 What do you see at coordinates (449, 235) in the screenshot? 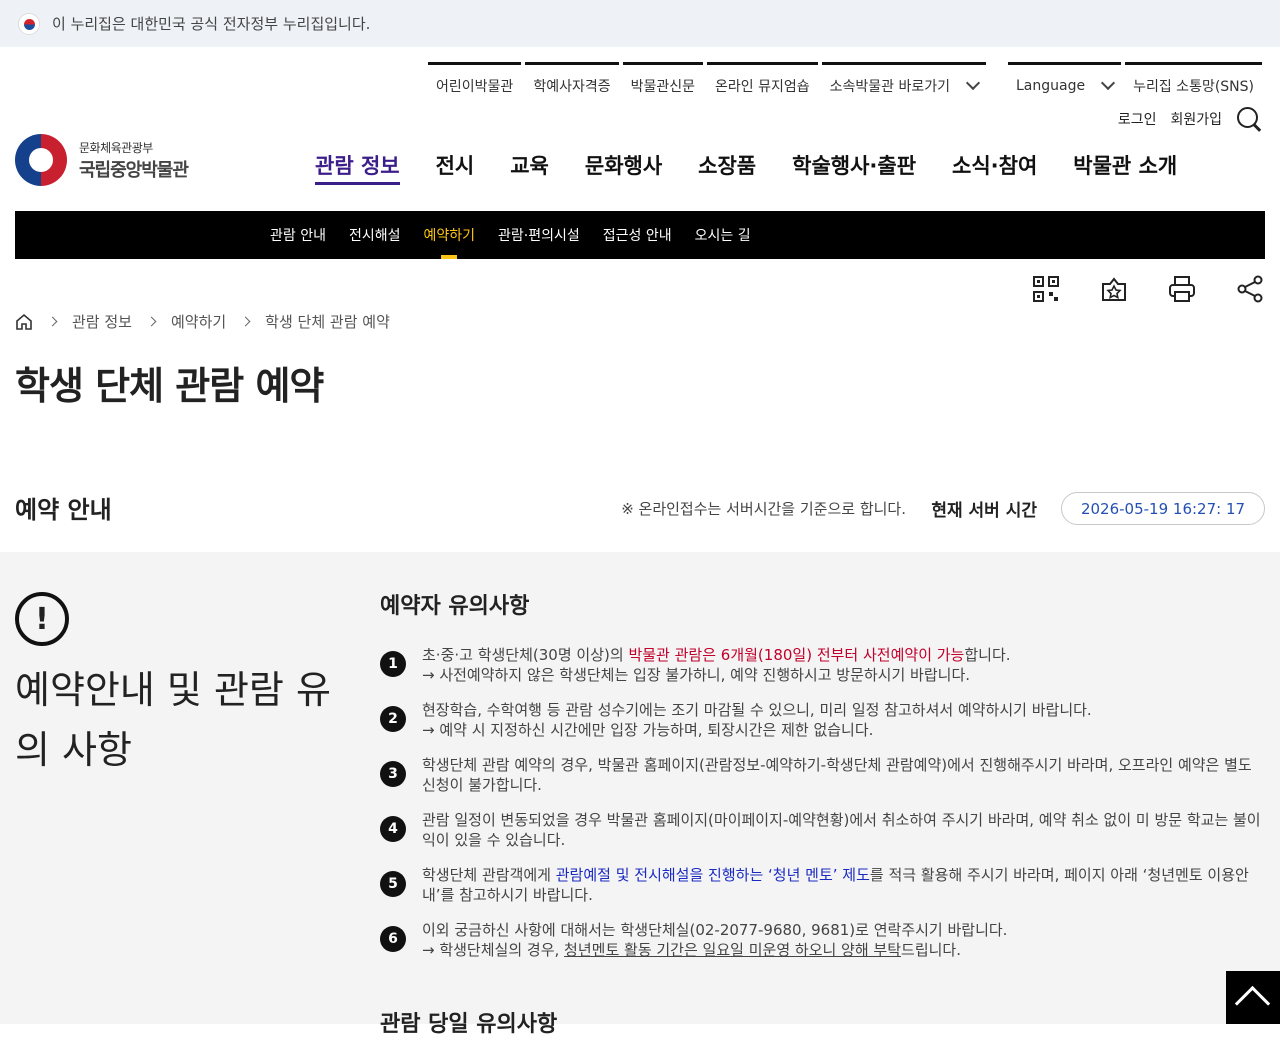
I see `sub-nav-reservation: 예약하기` at bounding box center [449, 235].